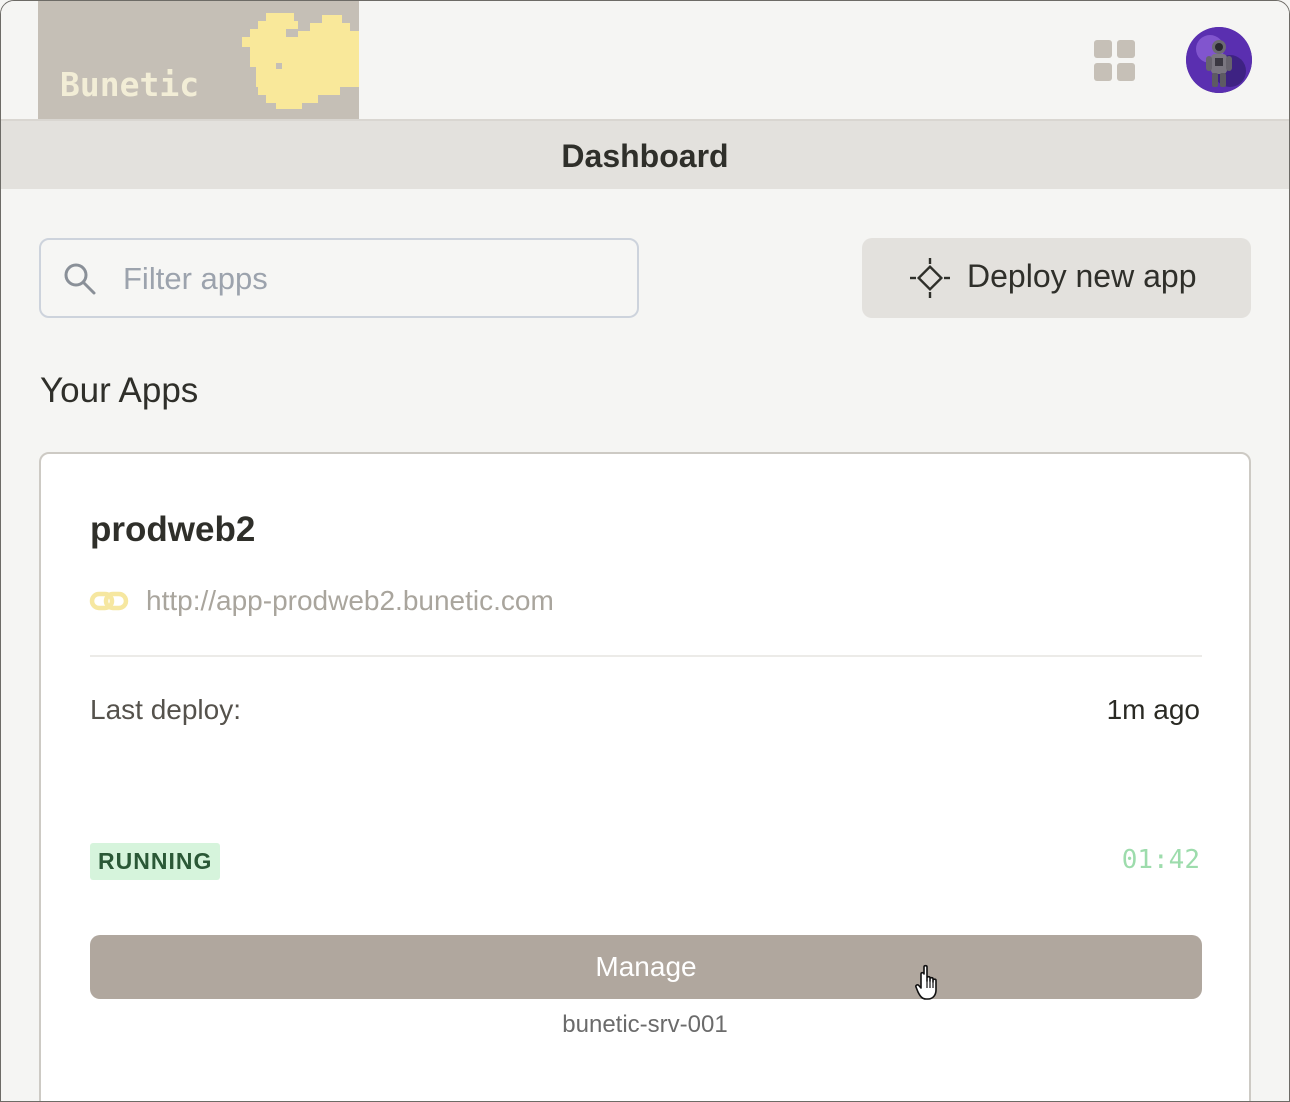  I want to click on app-name: prodweb2, so click(173, 529).